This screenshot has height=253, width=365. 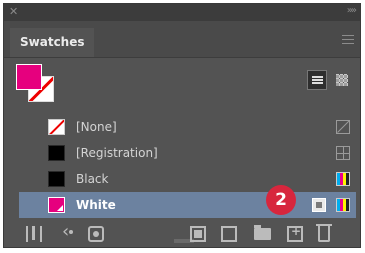 I want to click on thumbnail-view-button, so click(x=342, y=80).